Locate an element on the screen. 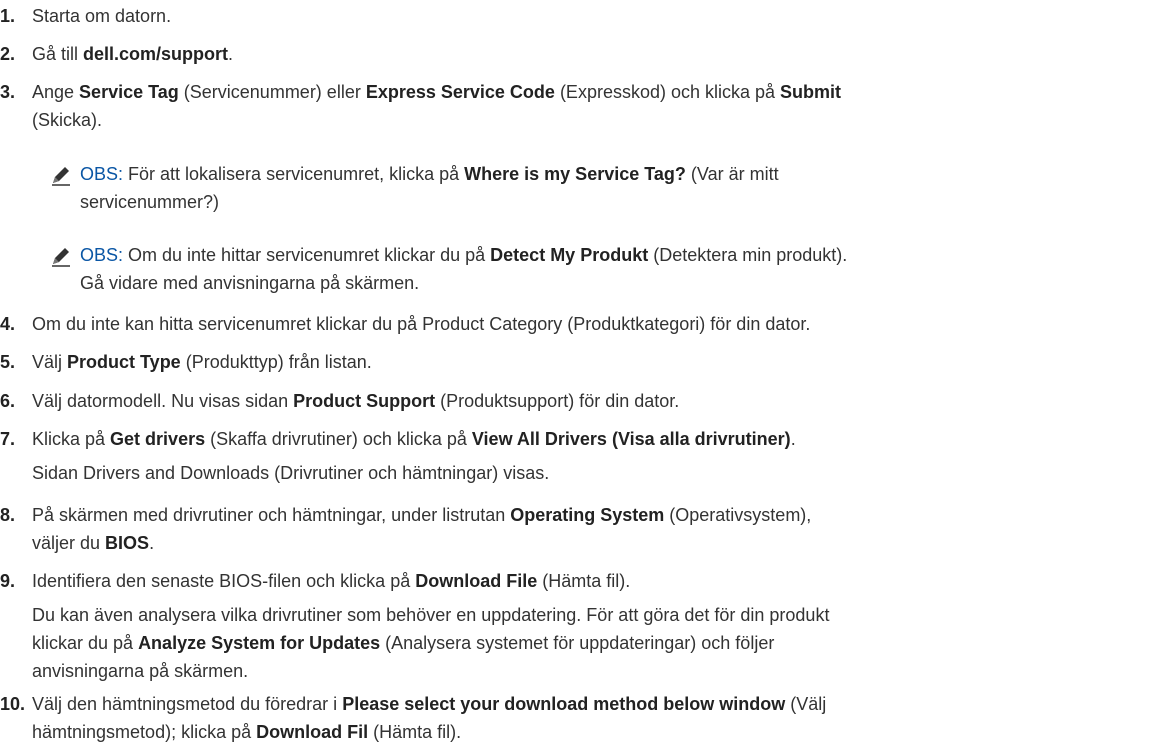 Image resolution: width=1175 pixels, height=752 pixels. bold-term: Express Service Code is located at coordinates (460, 92).